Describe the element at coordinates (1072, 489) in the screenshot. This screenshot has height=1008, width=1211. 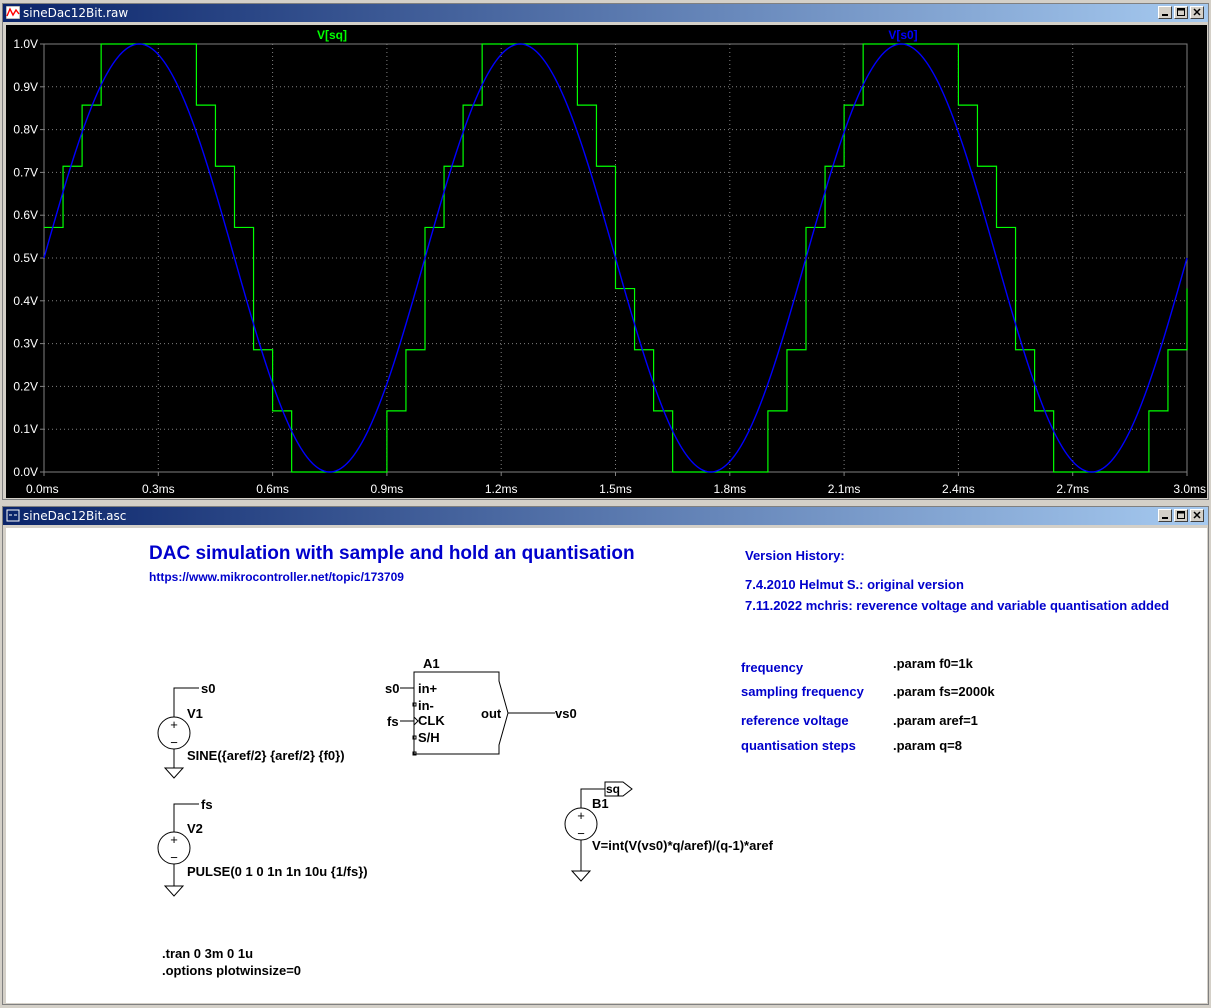
I see `x-tick-label: 2.7ms` at that location.